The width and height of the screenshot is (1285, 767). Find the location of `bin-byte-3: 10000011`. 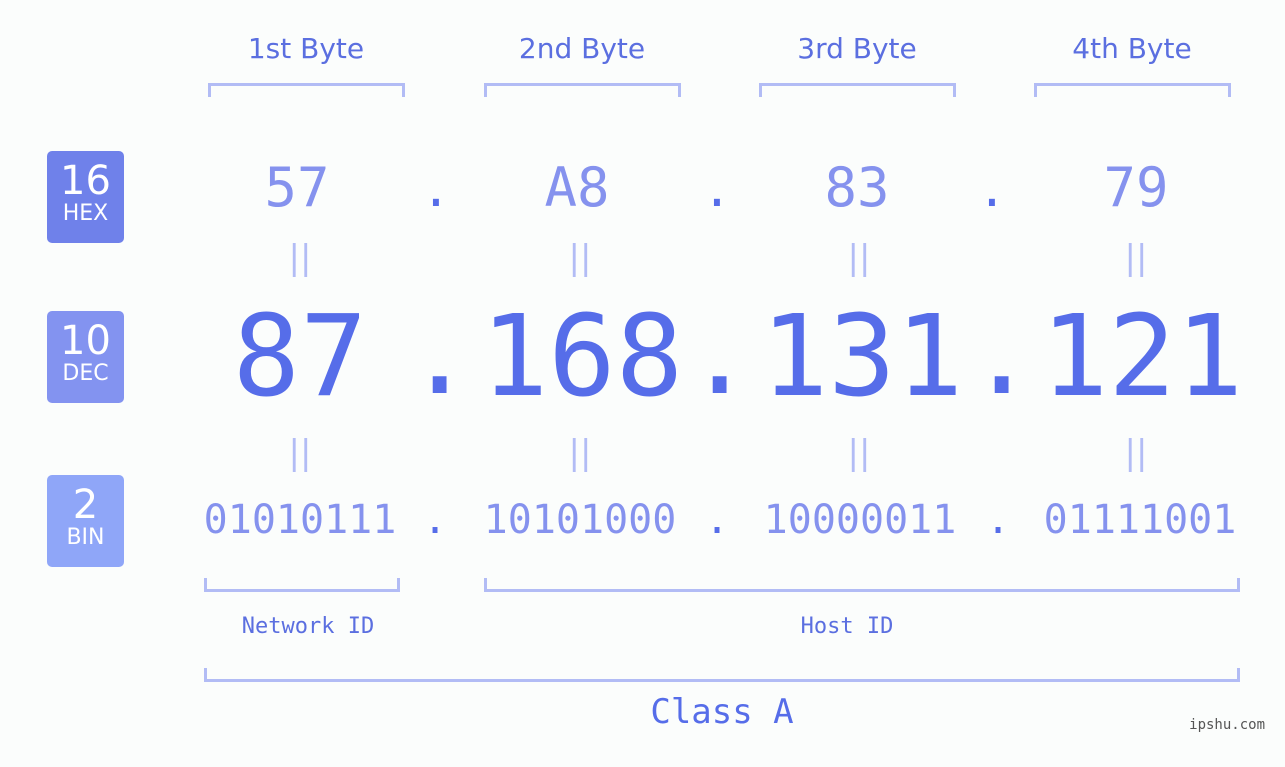

bin-byte-3: 10000011 is located at coordinates (860, 520).